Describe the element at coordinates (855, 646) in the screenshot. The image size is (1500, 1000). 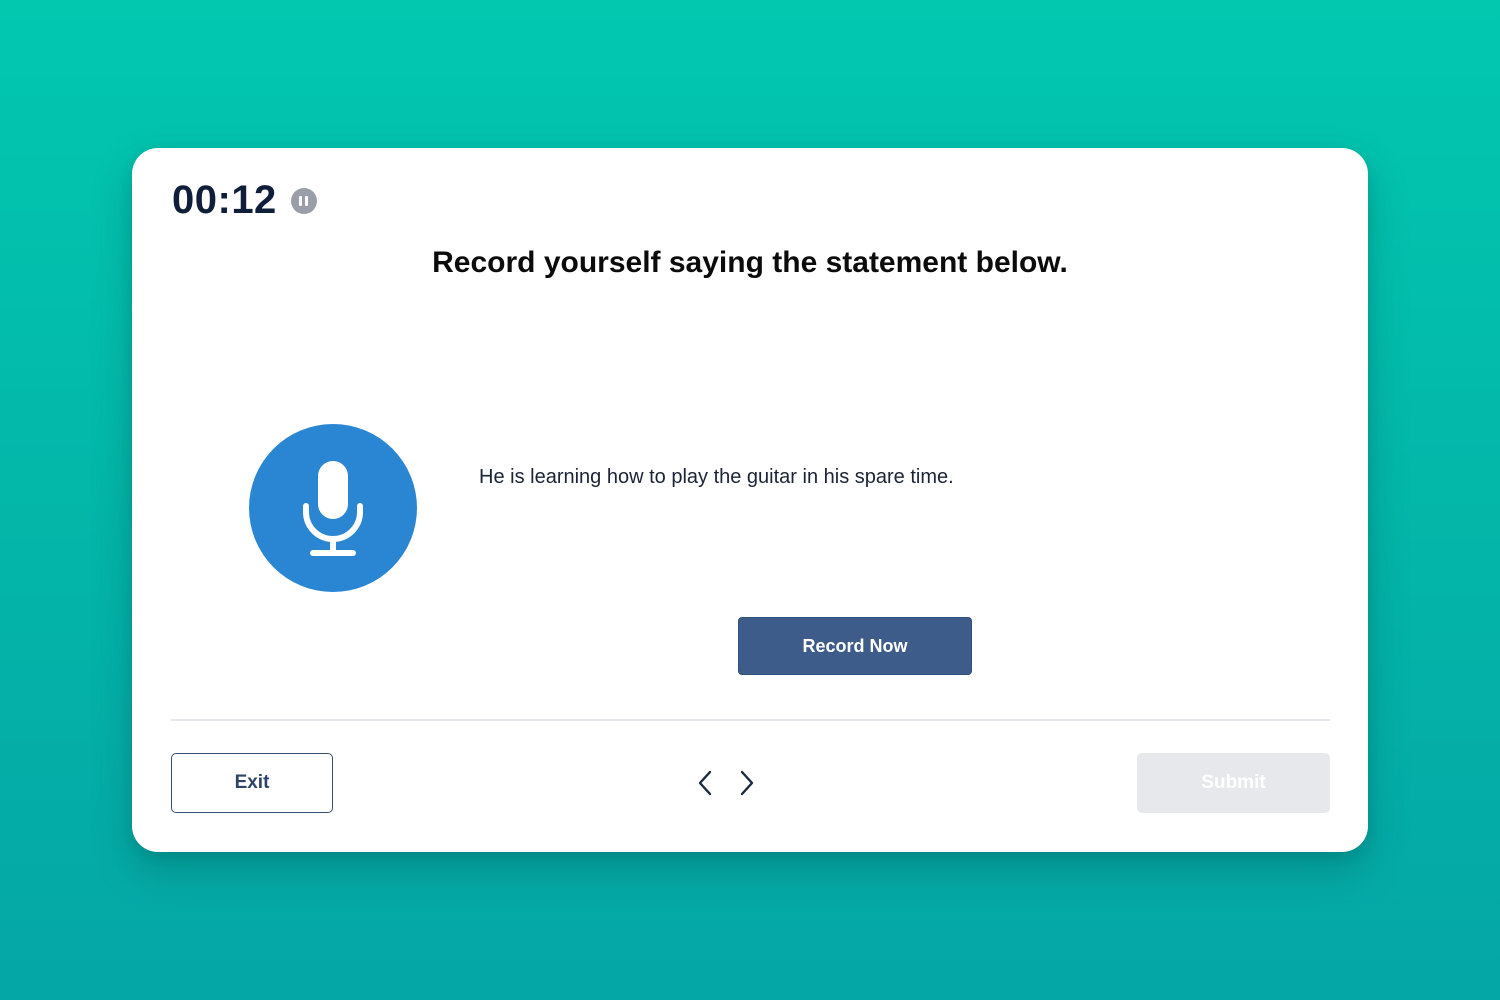
I see `record-now-button: Record Now` at that location.